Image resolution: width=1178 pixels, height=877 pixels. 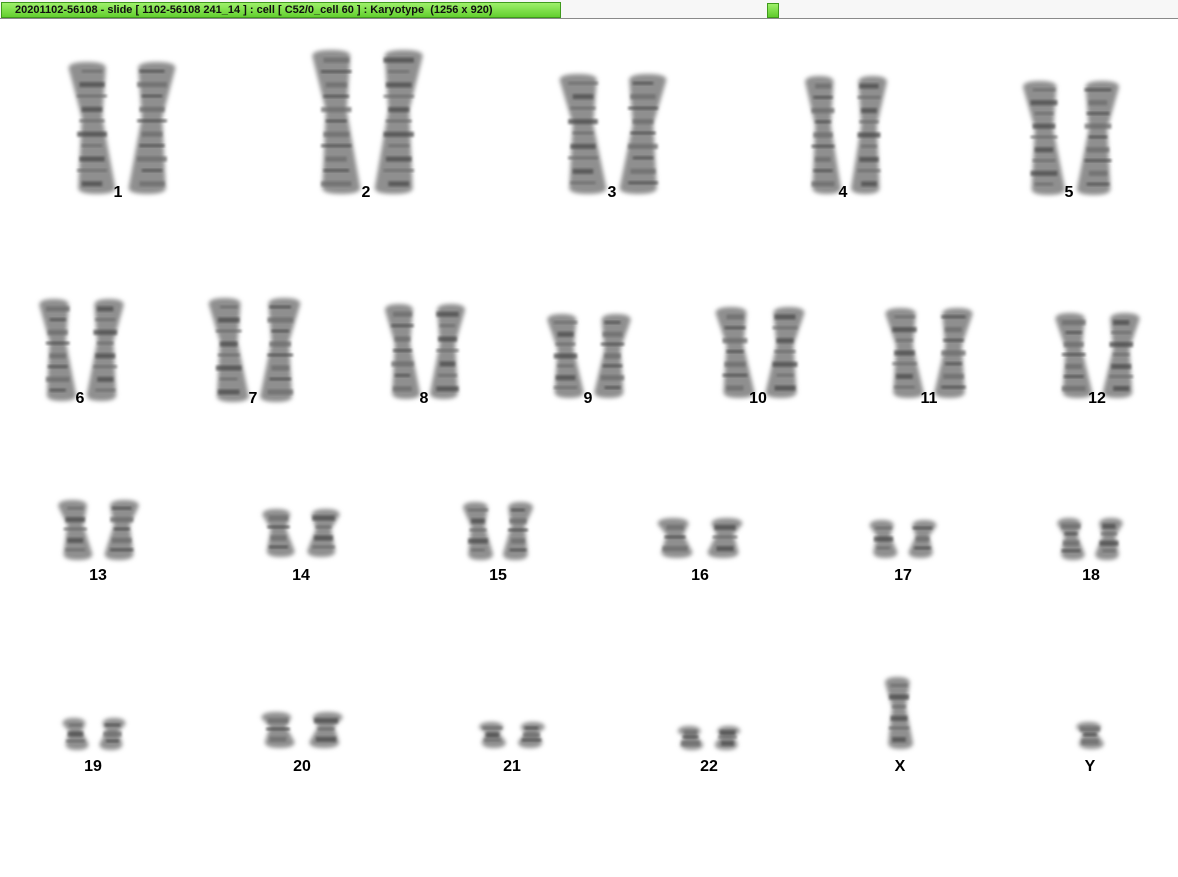 I want to click on chromosome-label-3: 3, so click(x=612, y=192).